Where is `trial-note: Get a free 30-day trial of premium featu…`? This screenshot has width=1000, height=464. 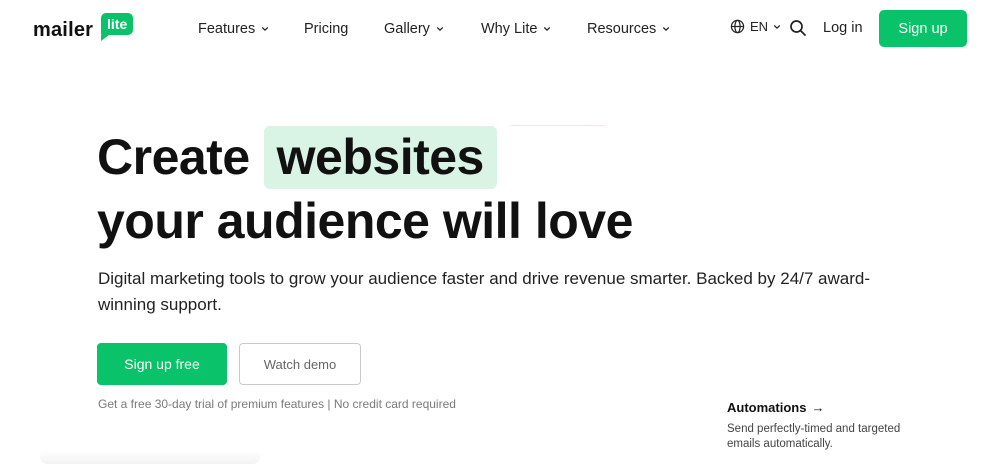 trial-note: Get a free 30-day trial of premium featu… is located at coordinates (277, 404).